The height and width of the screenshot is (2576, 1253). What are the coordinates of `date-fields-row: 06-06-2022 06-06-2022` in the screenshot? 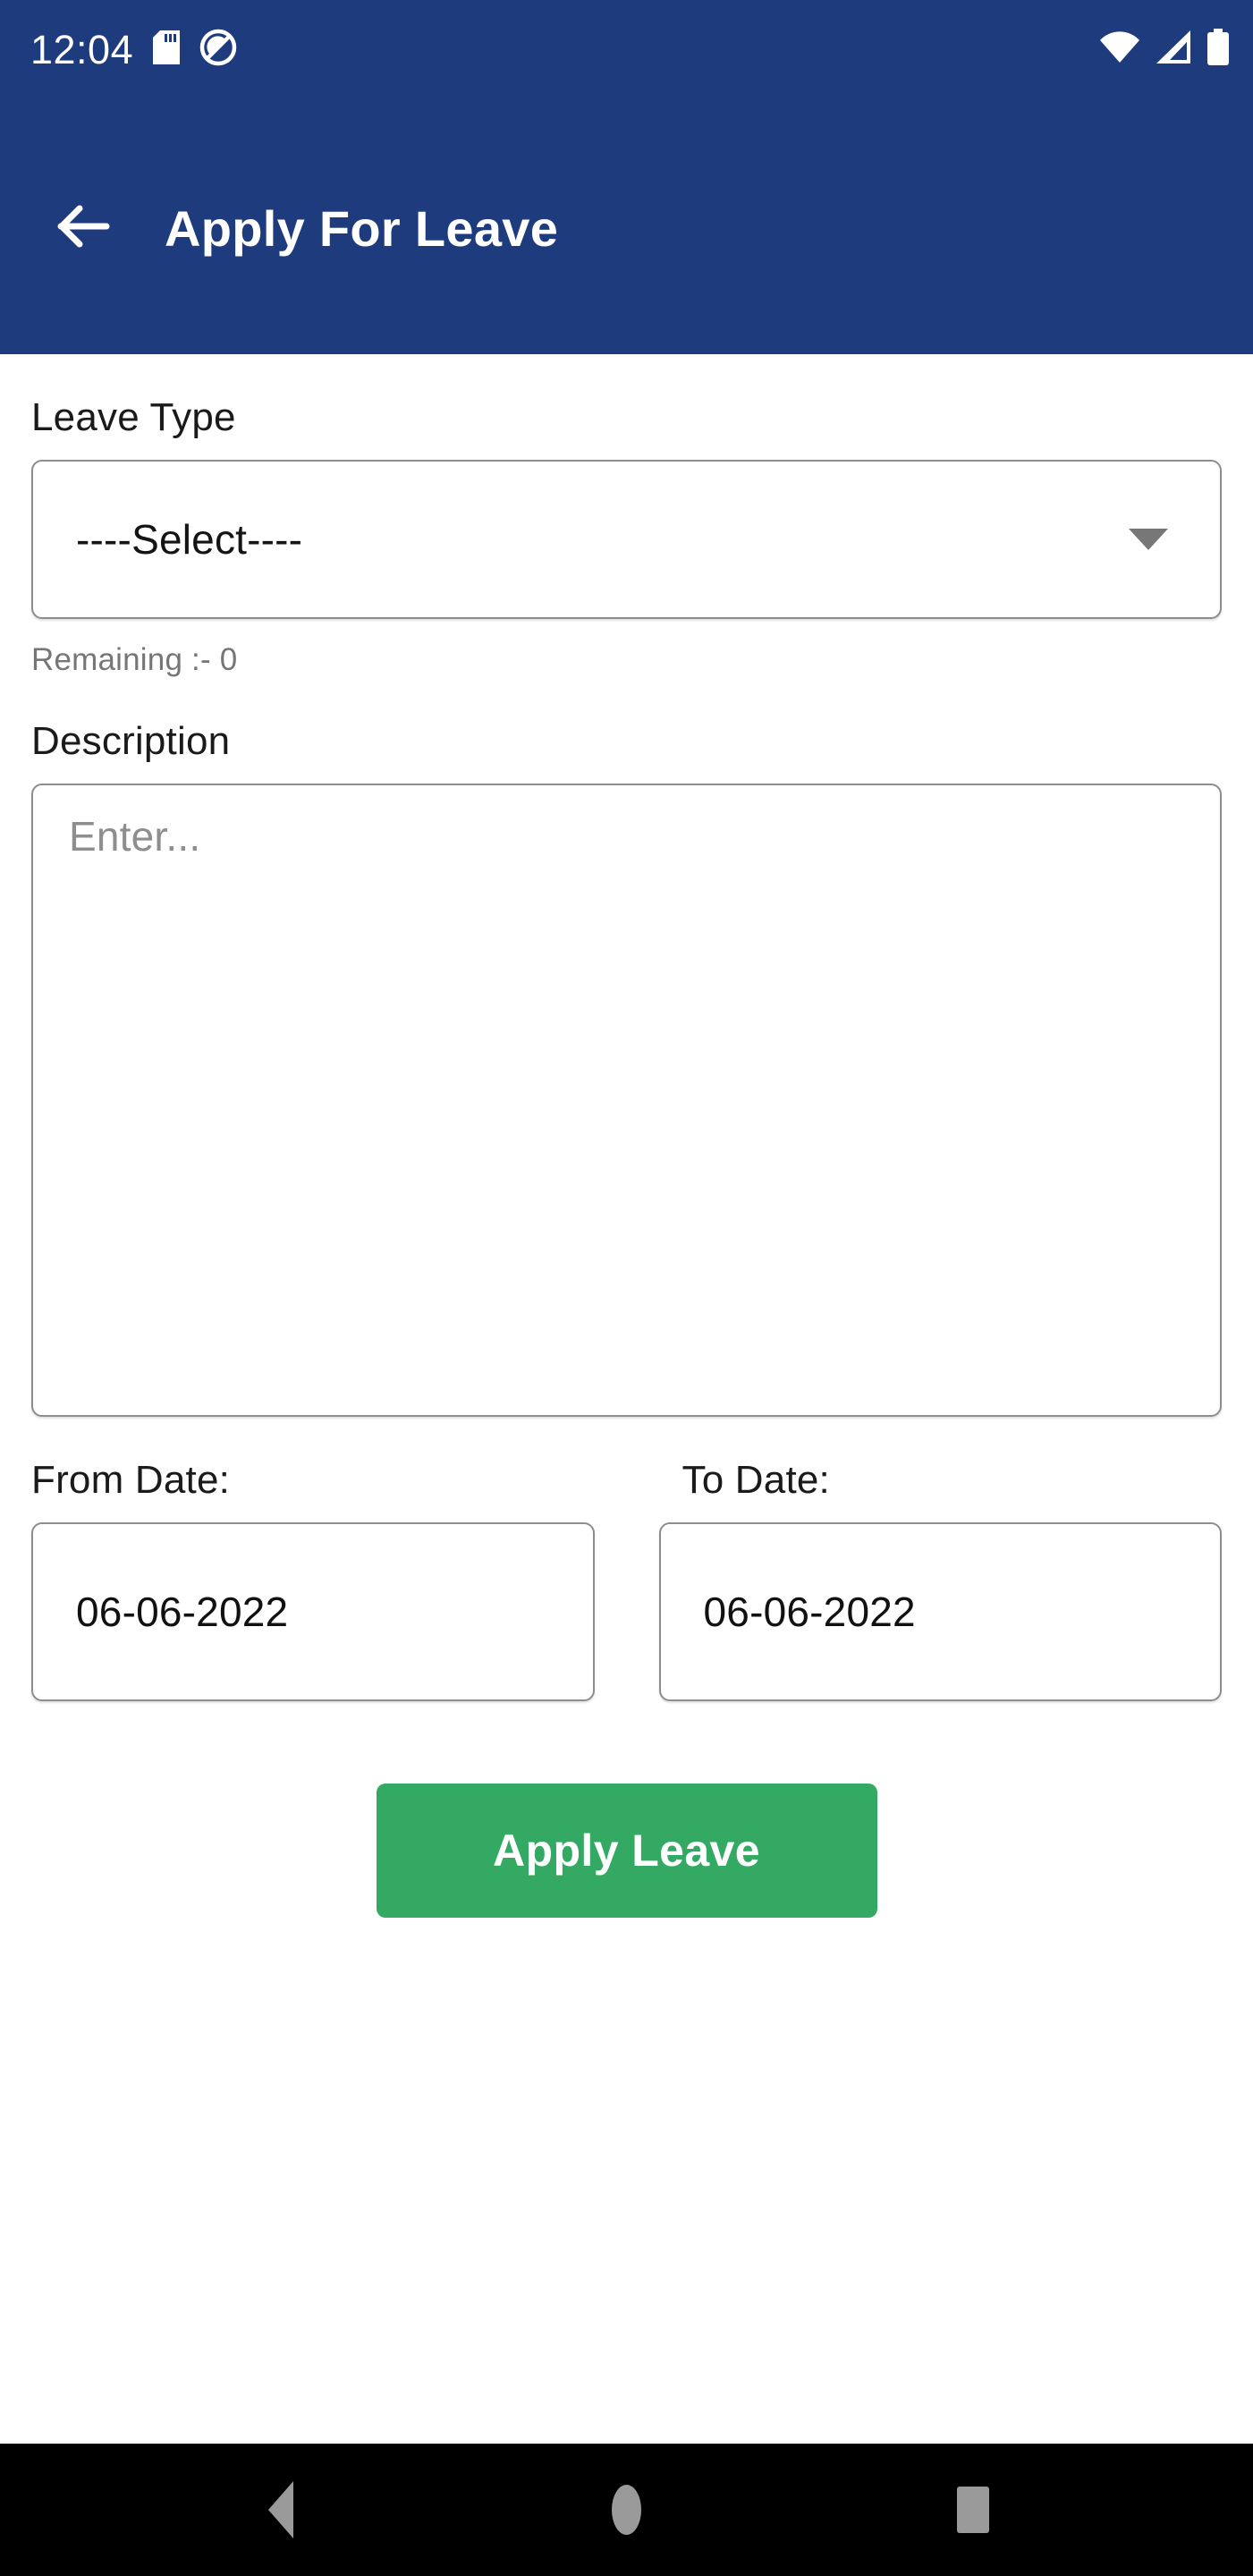 It's located at (626, 1611).